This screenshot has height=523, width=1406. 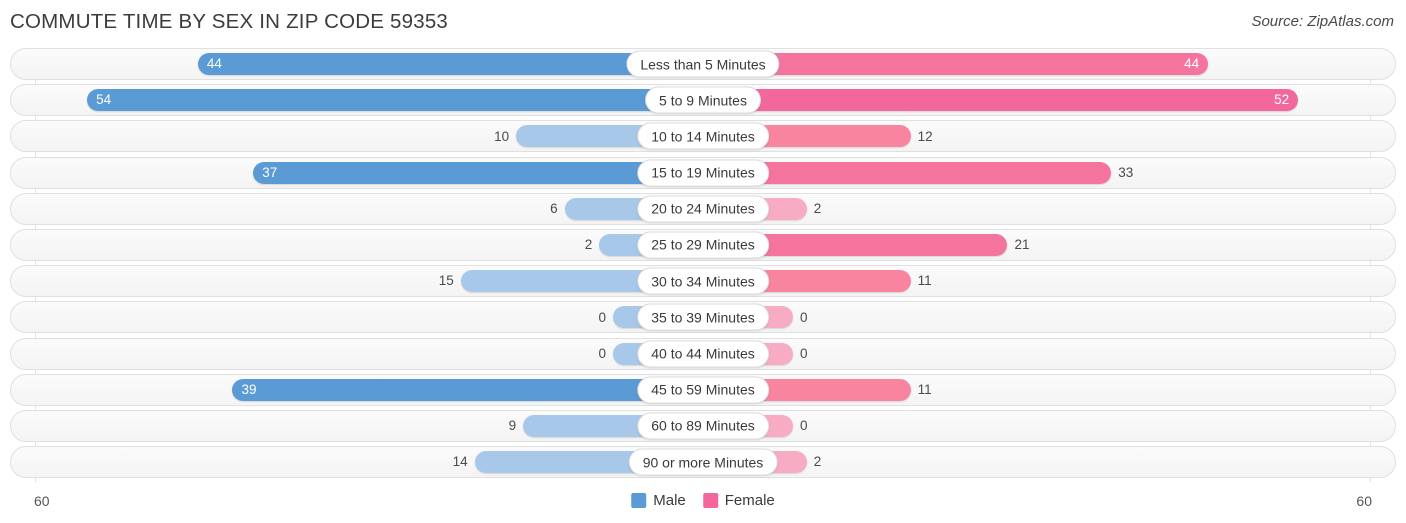 I want to click on male-half: 6, so click(x=357, y=209).